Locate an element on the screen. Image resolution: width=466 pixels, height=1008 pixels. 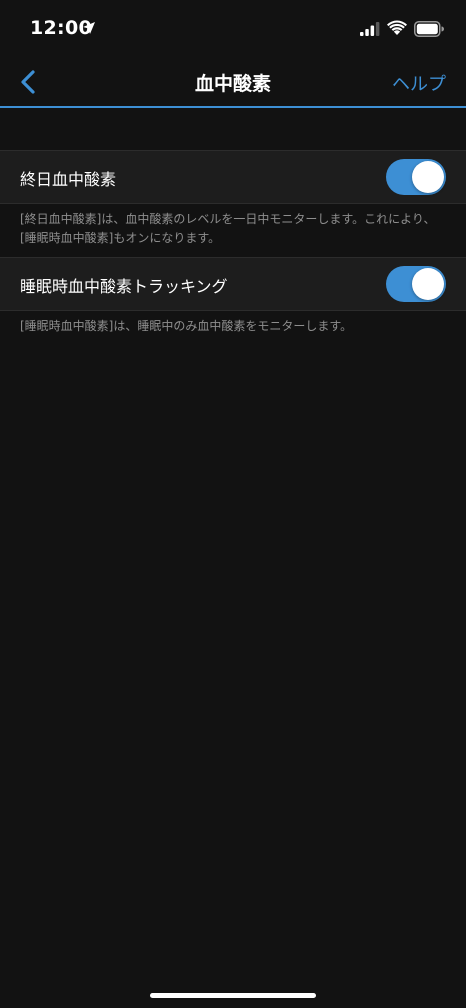
nav-bar: 血中酸素 ヘルプ is located at coordinates (233, 83).